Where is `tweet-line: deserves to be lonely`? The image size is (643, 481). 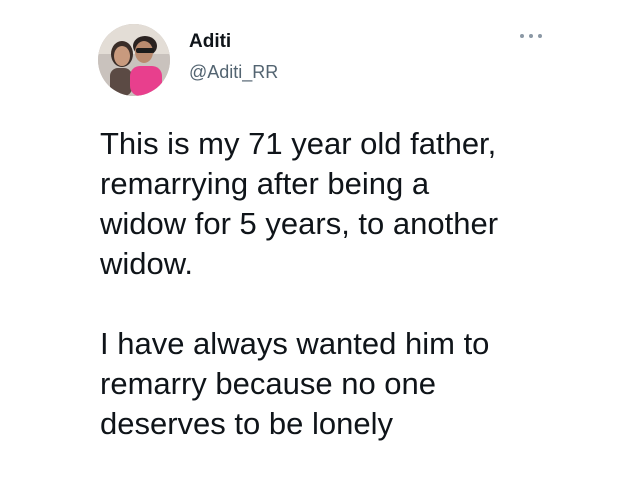
tweet-line: deserves to be lonely is located at coordinates (246, 423).